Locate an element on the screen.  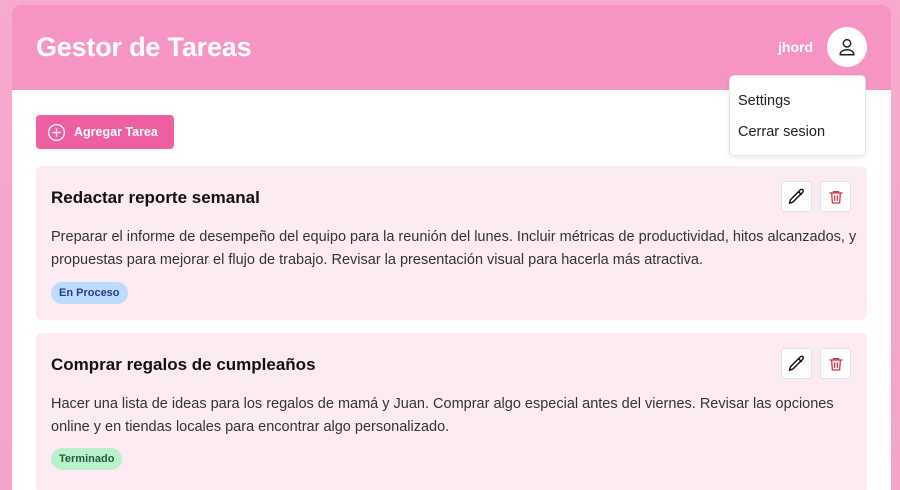
status-badge: En Proceso is located at coordinates (89, 293).